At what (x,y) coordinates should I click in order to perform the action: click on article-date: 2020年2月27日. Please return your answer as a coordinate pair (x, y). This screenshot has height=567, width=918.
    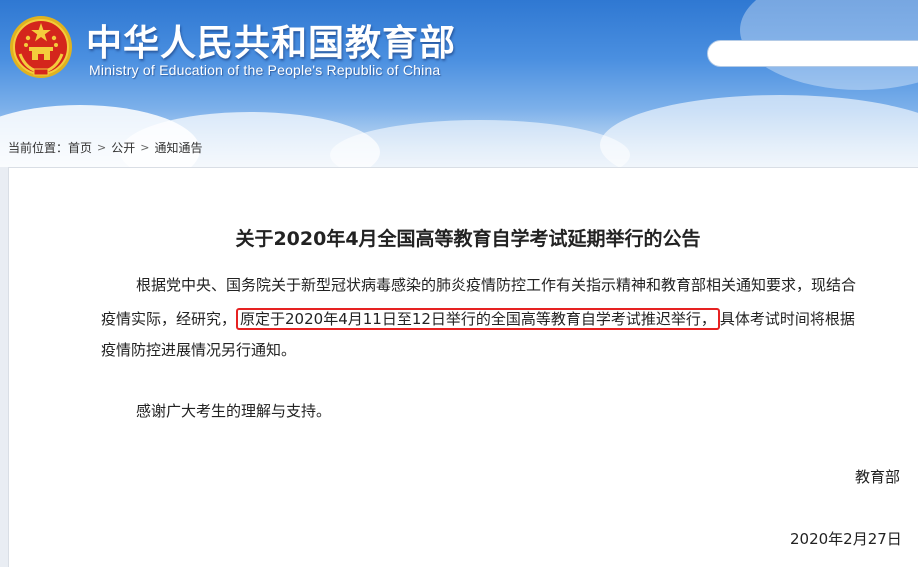
    Looking at the image, I should click on (846, 539).